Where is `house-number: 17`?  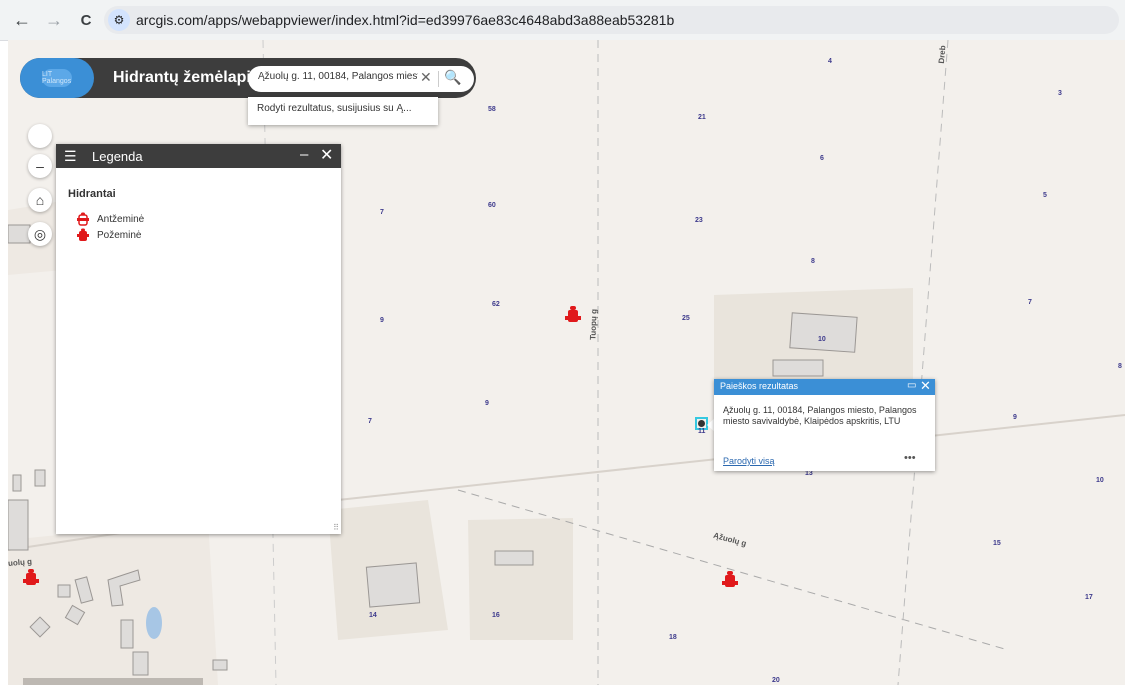 house-number: 17 is located at coordinates (1089, 597).